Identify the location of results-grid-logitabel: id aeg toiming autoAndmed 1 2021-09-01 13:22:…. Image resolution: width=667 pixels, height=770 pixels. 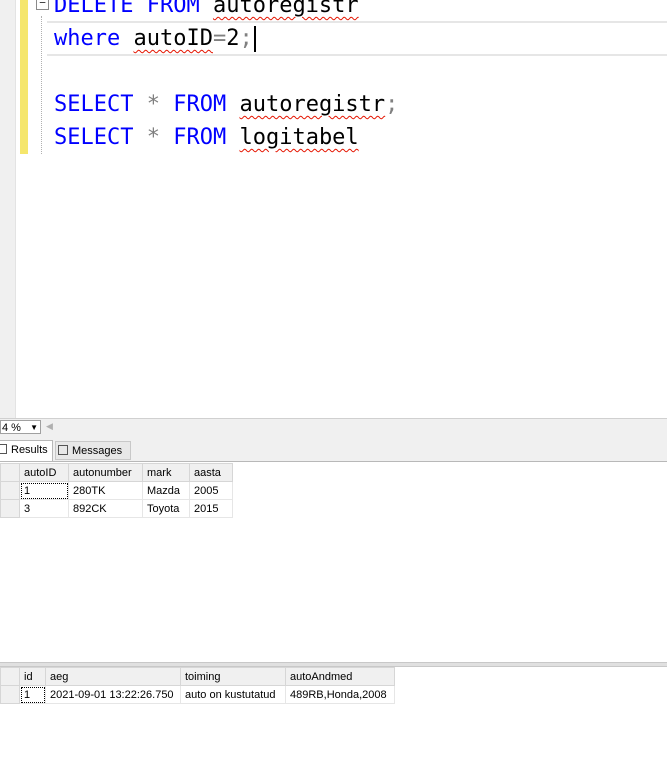
(197, 685).